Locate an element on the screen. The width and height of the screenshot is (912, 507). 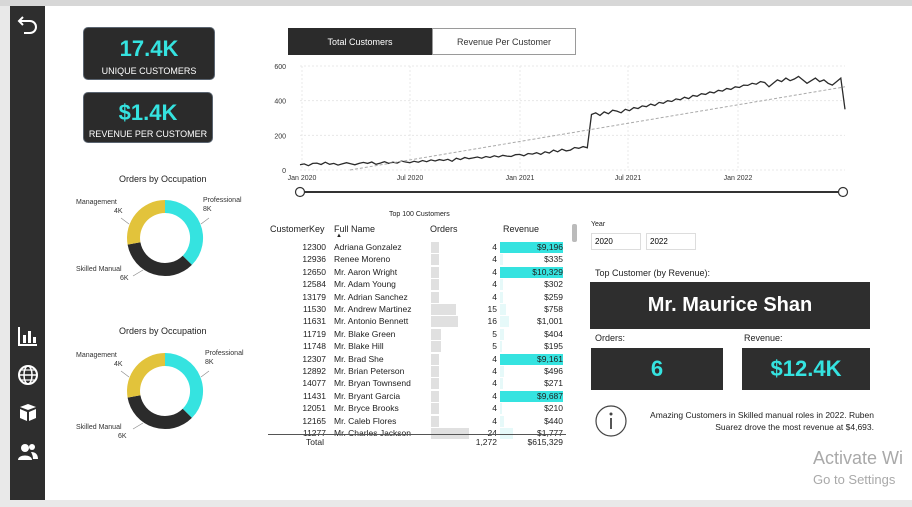
y-tick-label: 400 is located at coordinates (280, 102).